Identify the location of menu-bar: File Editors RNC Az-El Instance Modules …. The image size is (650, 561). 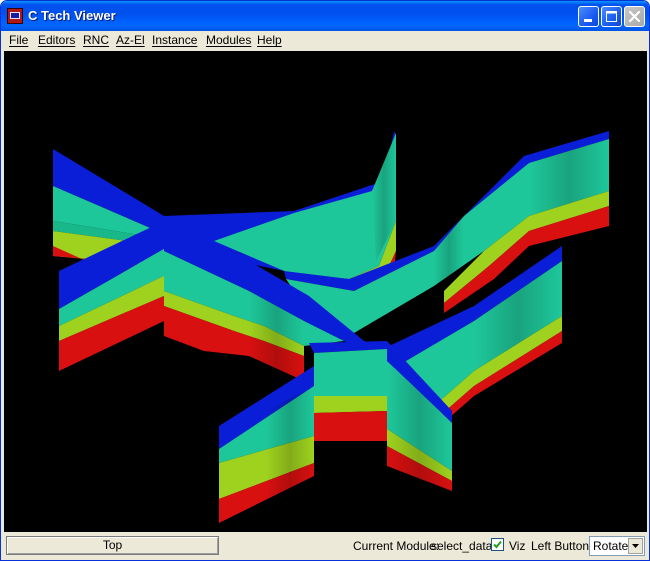
(326, 40).